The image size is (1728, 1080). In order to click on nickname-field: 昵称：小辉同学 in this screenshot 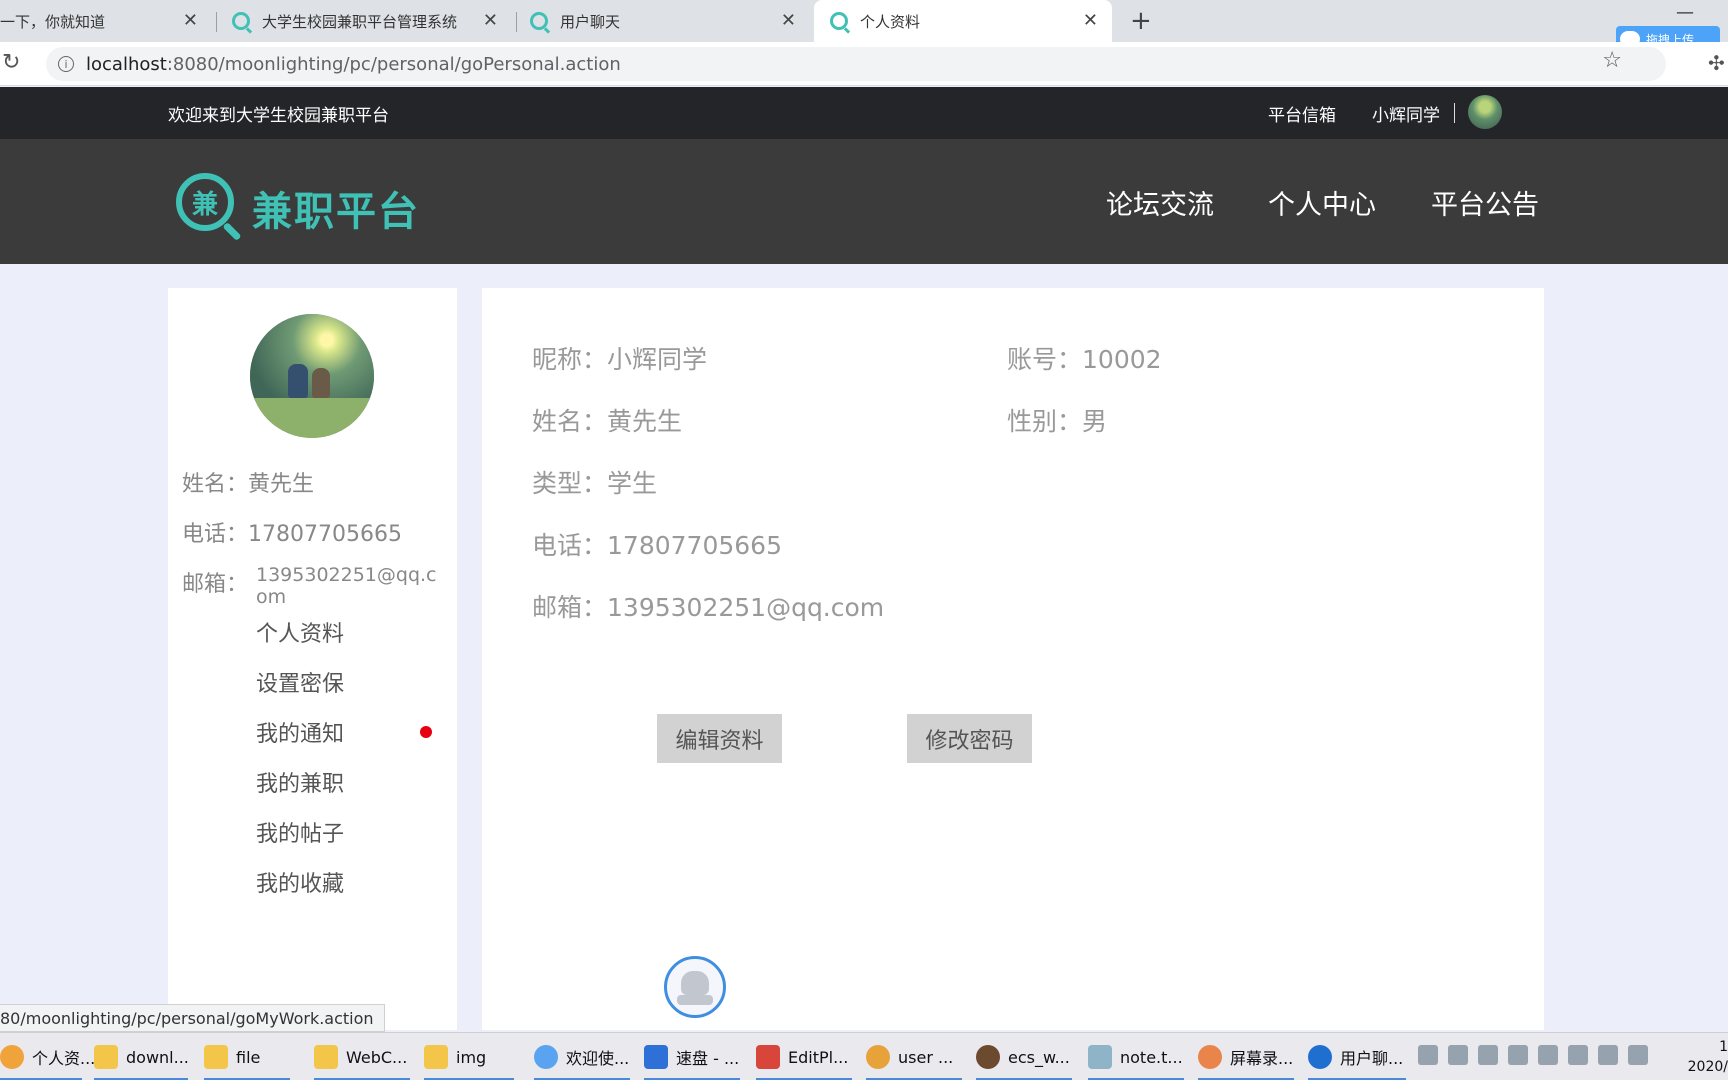, I will do `click(619, 358)`.